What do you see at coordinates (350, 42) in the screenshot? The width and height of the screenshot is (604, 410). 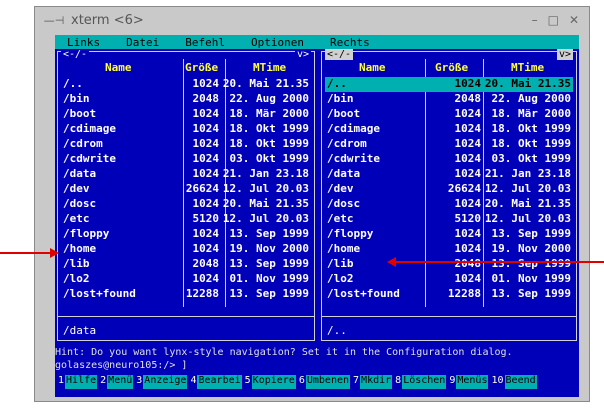 I see `menu-rechts: Rechts` at bounding box center [350, 42].